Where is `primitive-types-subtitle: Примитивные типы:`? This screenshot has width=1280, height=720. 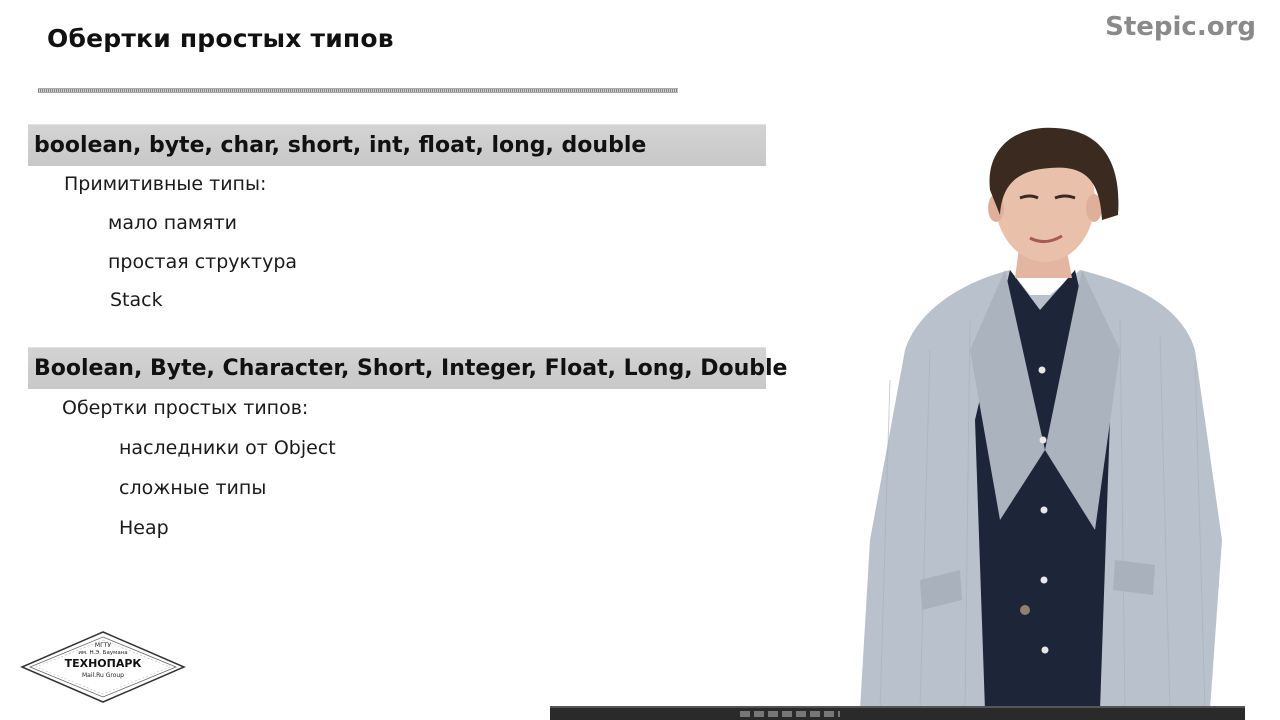
primitive-types-subtitle: Примитивные типы: is located at coordinates (165, 184).